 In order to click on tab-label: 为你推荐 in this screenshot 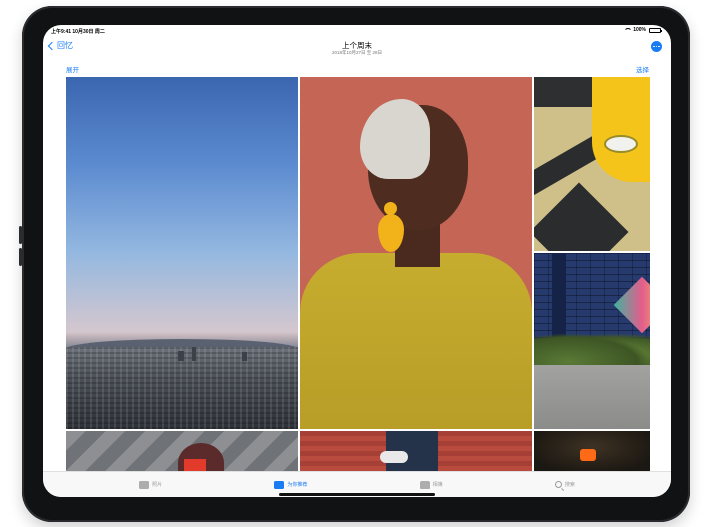, I will do `click(297, 485)`.